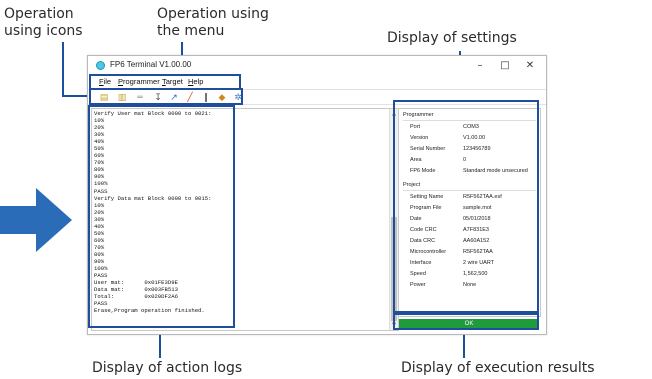 The image size is (652, 379). What do you see at coordinates (63, 69) in the screenshot?
I see `icons-leader-v` at bounding box center [63, 69].